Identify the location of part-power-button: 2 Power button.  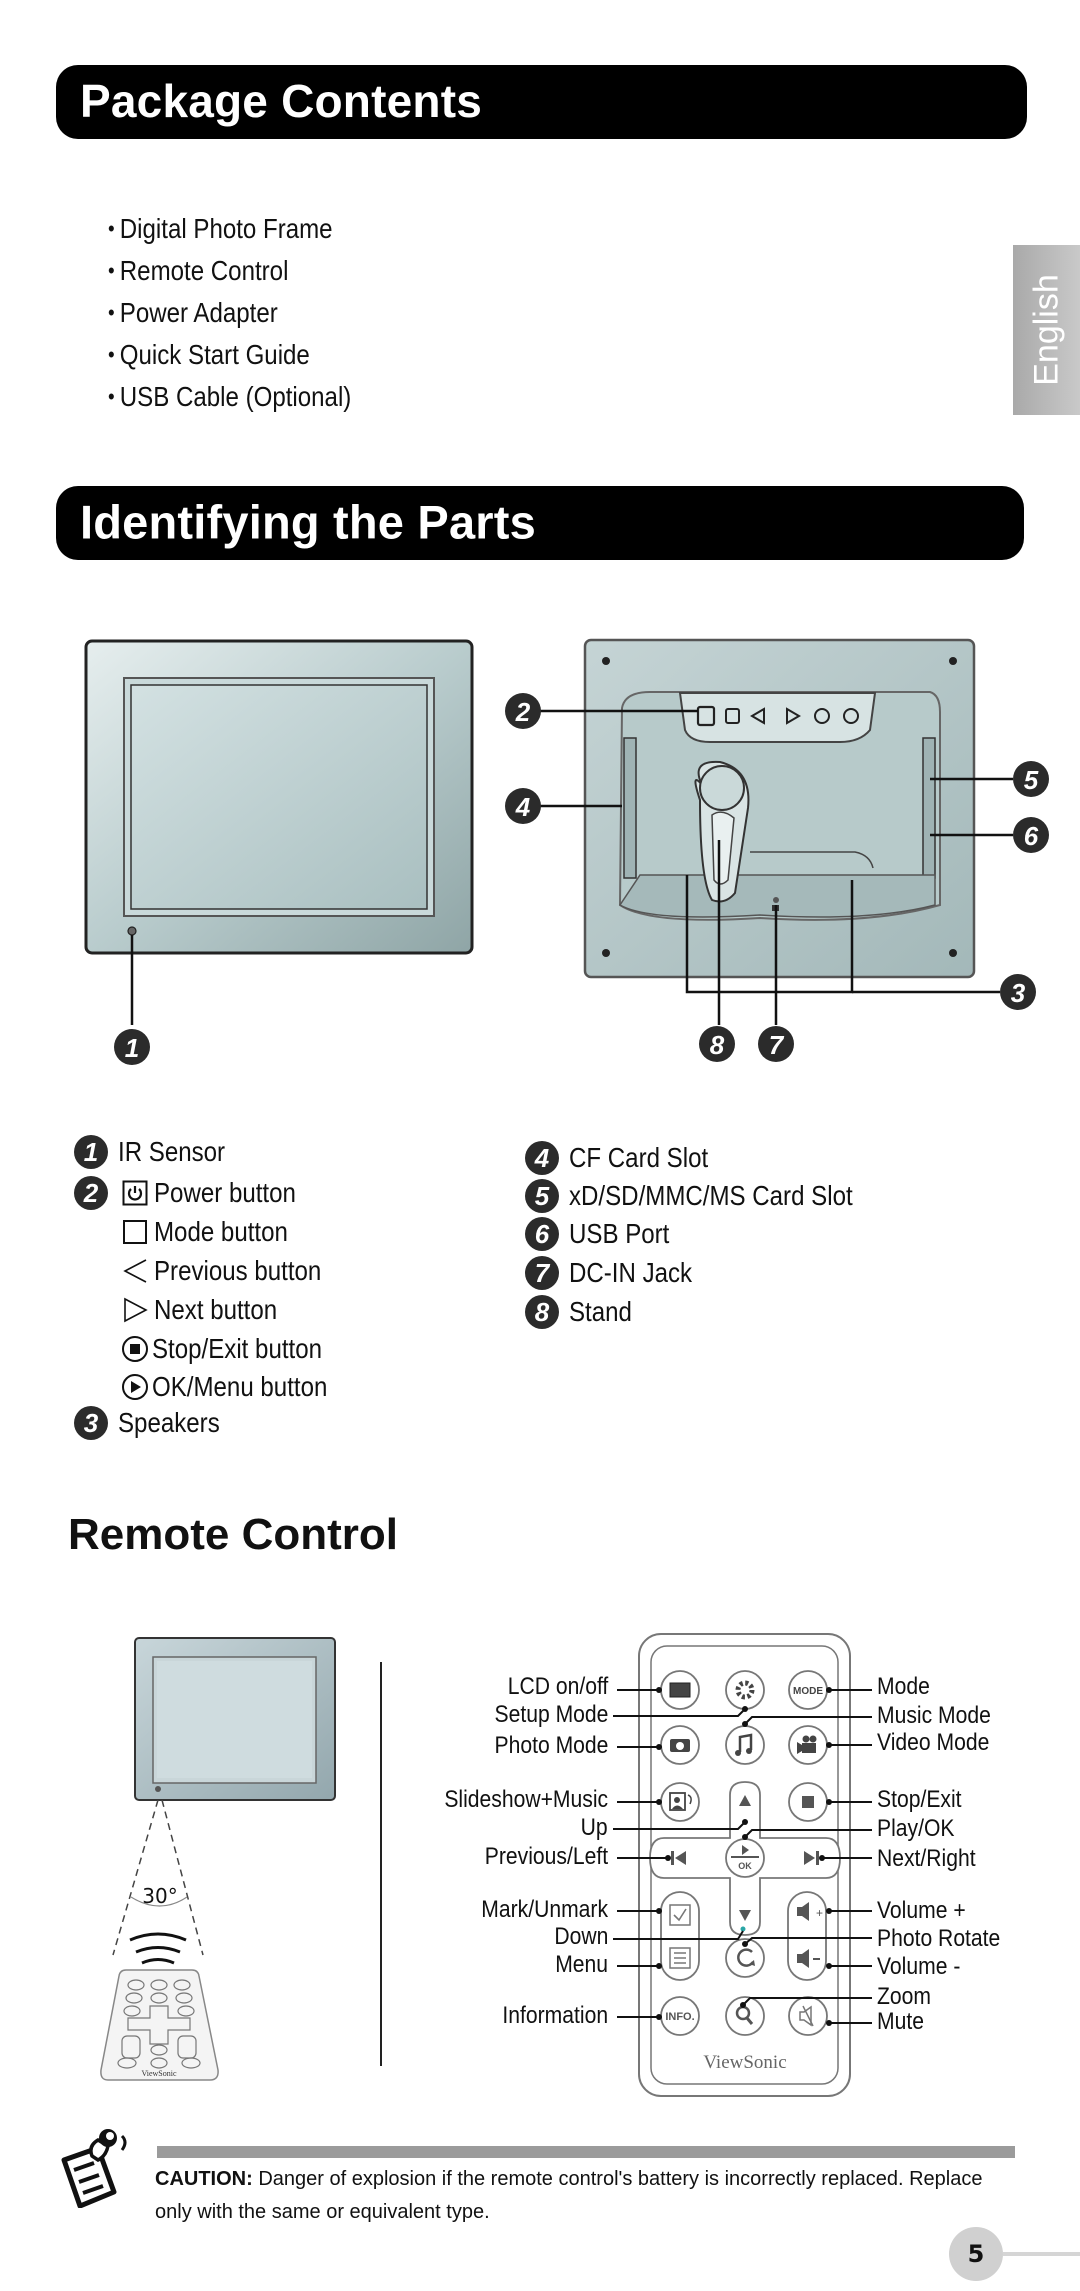
(196, 1193).